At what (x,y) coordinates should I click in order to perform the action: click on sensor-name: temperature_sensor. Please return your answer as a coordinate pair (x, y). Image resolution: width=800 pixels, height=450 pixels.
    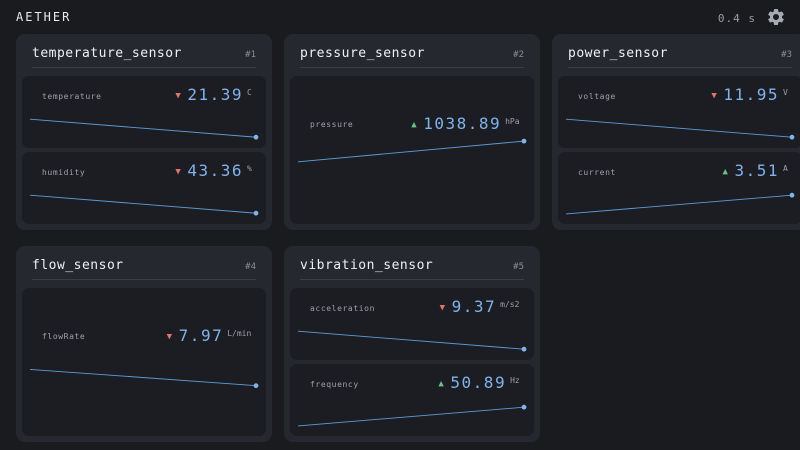
    Looking at the image, I should click on (107, 53).